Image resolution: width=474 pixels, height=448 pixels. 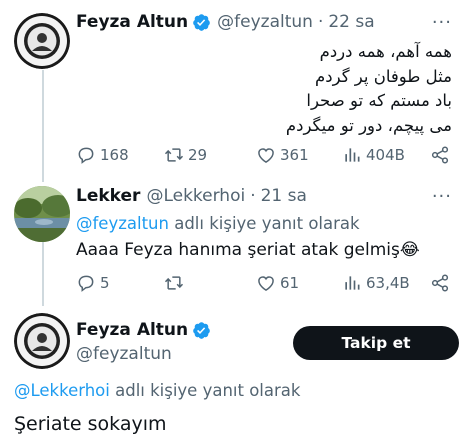 I want to click on retweet-count: 29, so click(x=198, y=155).